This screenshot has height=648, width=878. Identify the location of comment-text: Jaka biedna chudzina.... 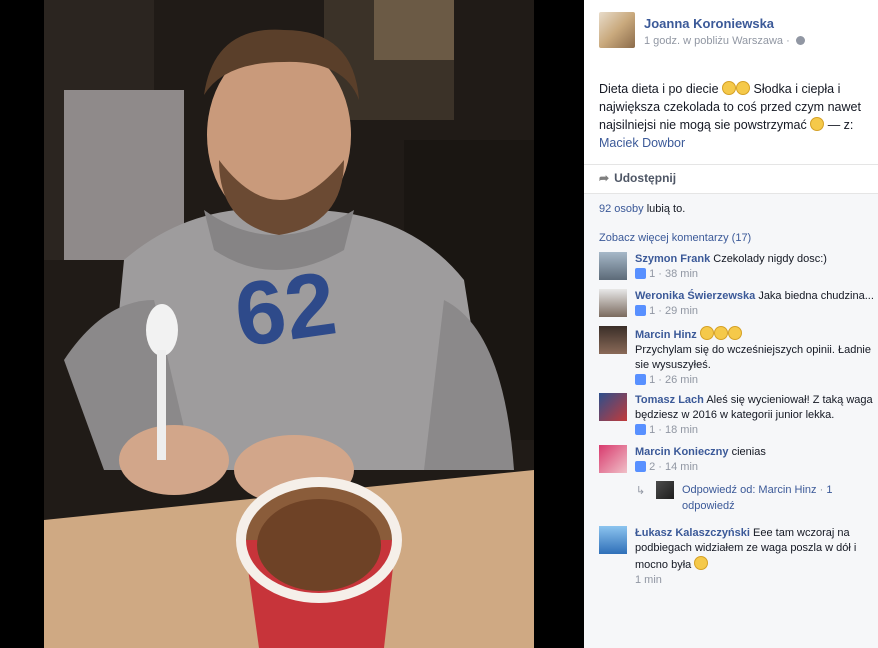
(816, 296).